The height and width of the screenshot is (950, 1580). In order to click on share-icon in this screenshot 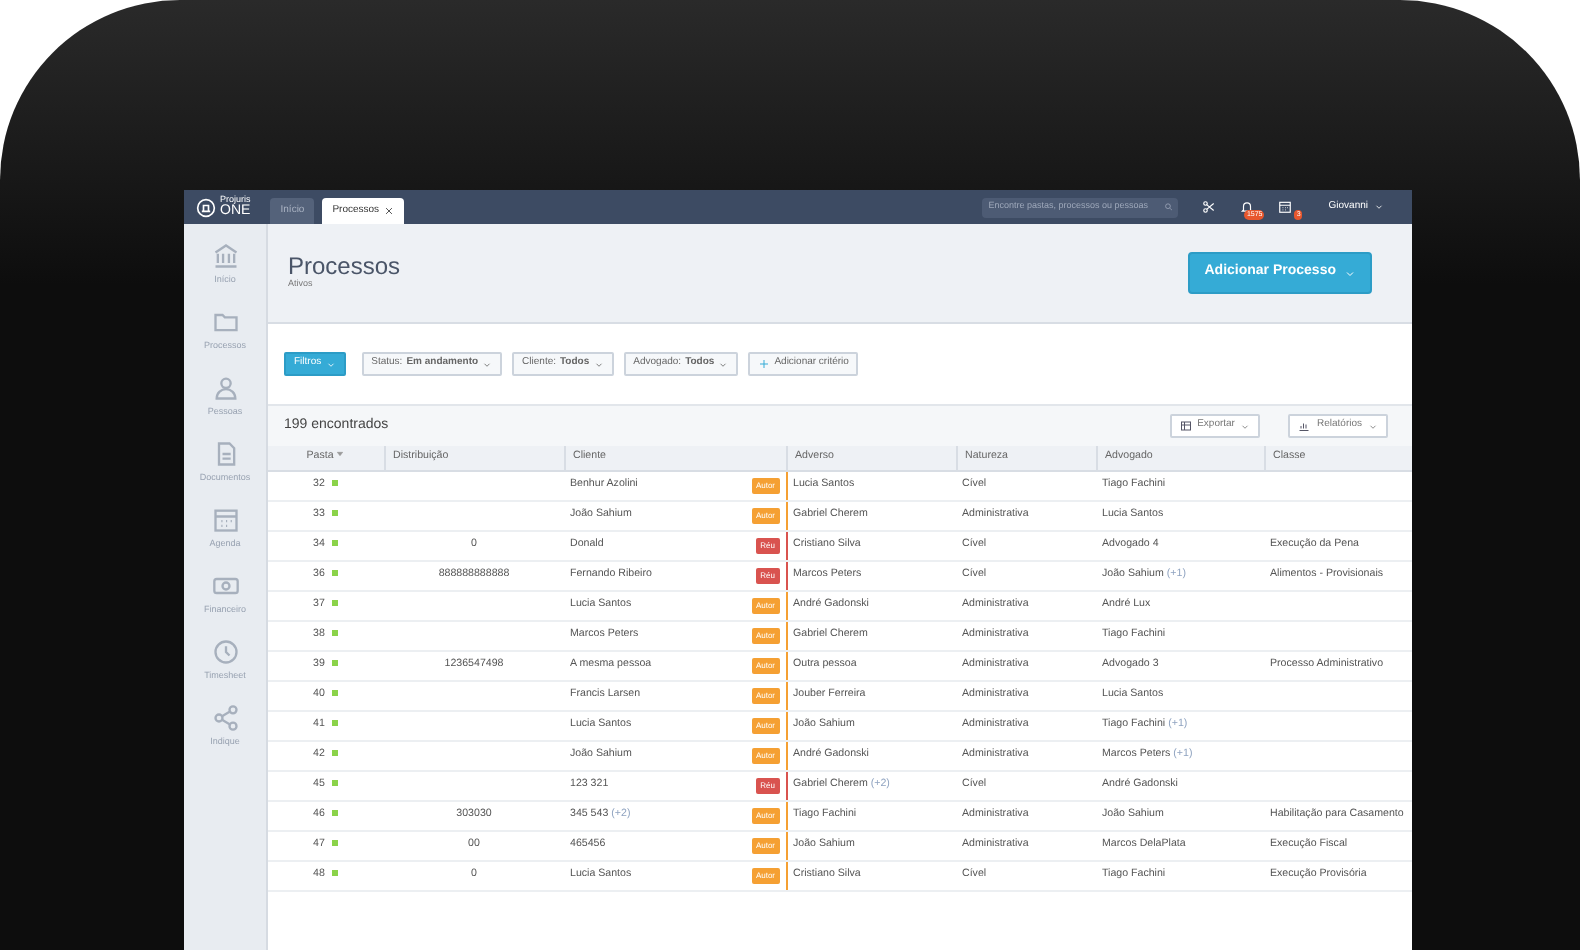, I will do `click(225, 718)`.